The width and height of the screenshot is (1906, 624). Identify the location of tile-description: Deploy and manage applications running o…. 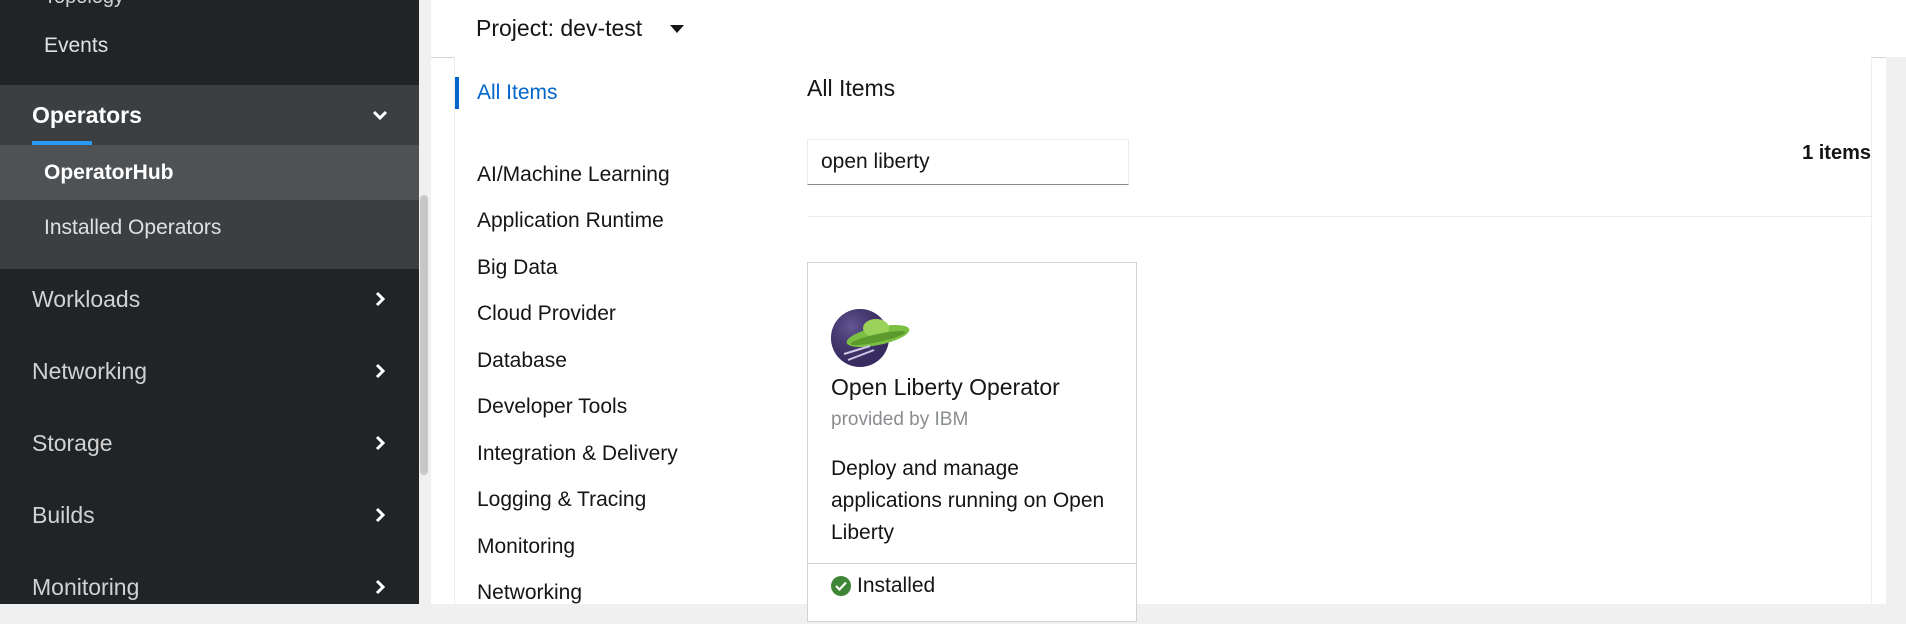
(968, 500).